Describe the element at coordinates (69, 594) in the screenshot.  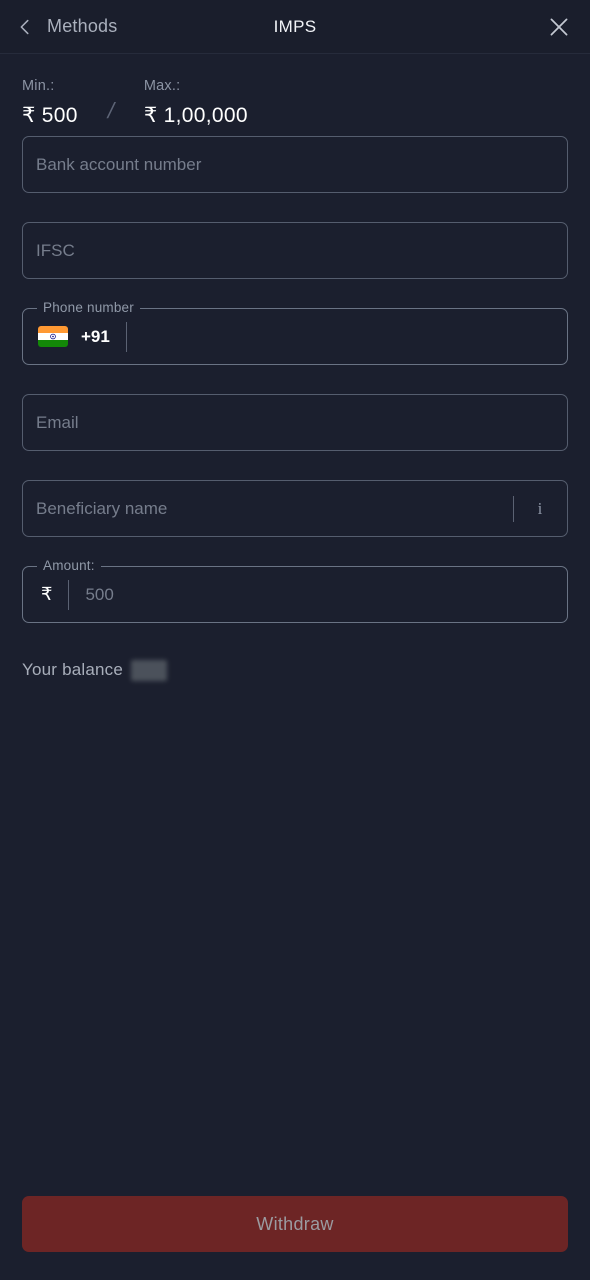
I see `amount-field-divider` at that location.